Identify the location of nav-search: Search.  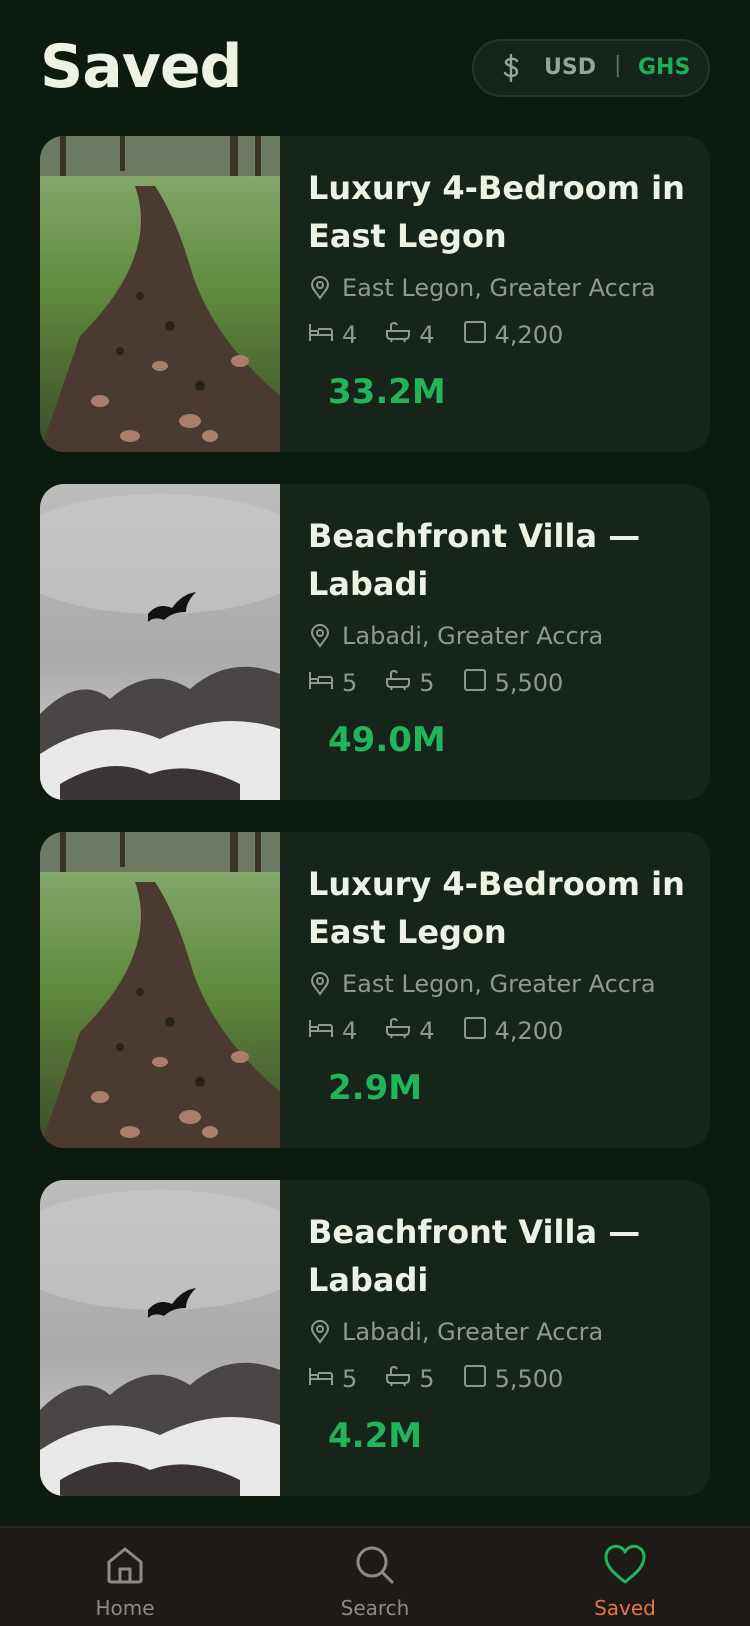
(375, 1582).